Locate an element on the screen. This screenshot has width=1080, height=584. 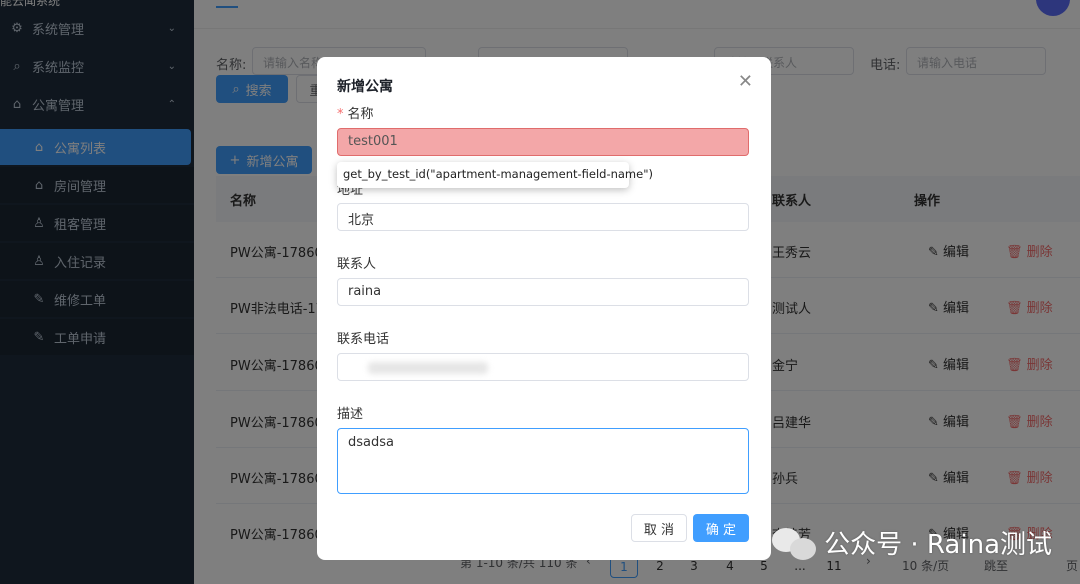
wechat-icon is located at coordinates (794, 543).